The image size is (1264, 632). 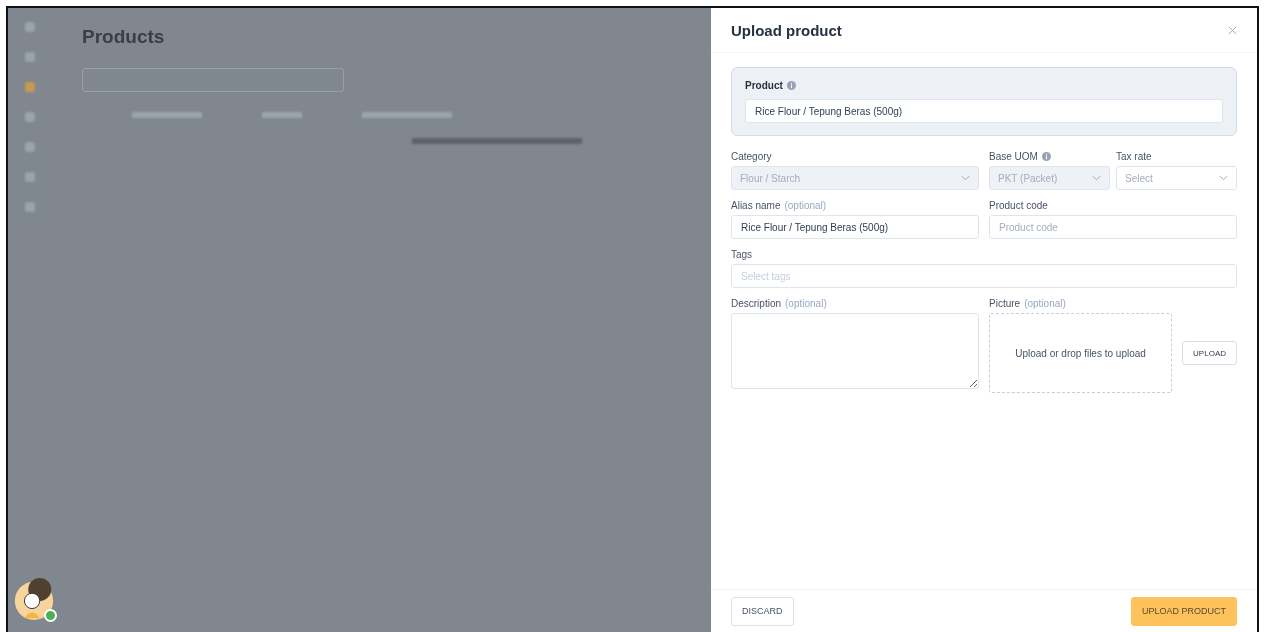 What do you see at coordinates (984, 111) in the screenshot?
I see `product-field: Rice Flour / Tepung Beras (500g)` at bounding box center [984, 111].